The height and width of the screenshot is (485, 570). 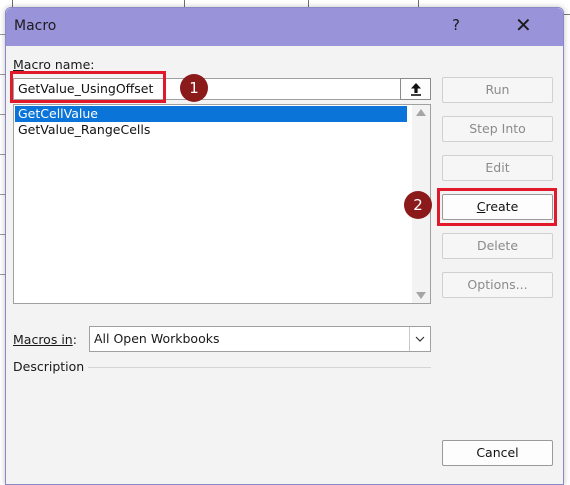 I want to click on step-badge-1: 1, so click(x=194, y=88).